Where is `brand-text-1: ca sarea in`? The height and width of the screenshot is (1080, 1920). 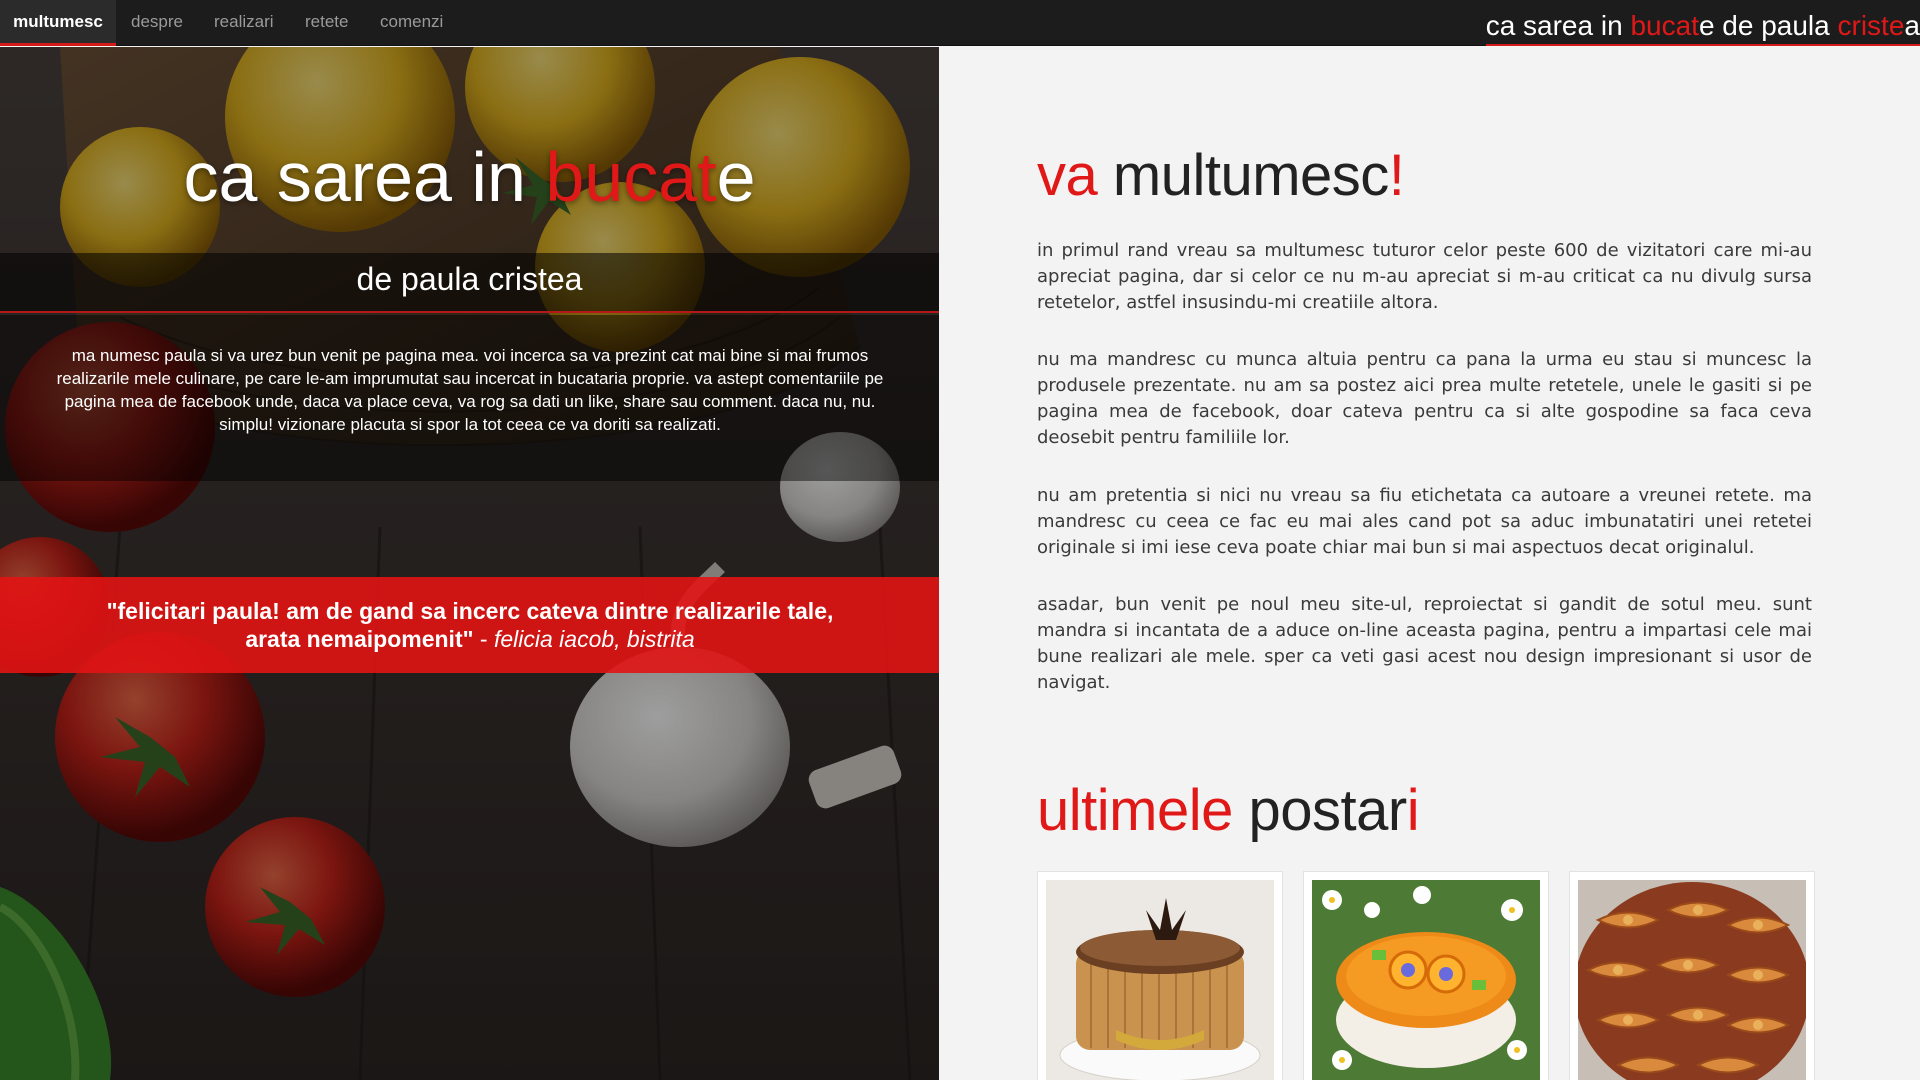
brand-text-1: ca sarea in is located at coordinates (1558, 25).